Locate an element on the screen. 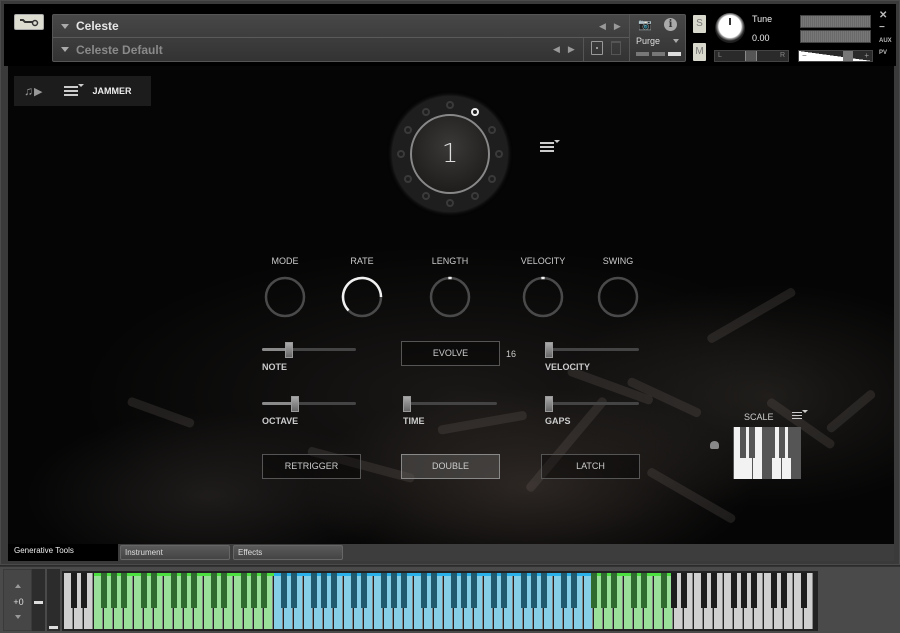 This screenshot has width=900, height=633. time-slider-thumb is located at coordinates (407, 404).